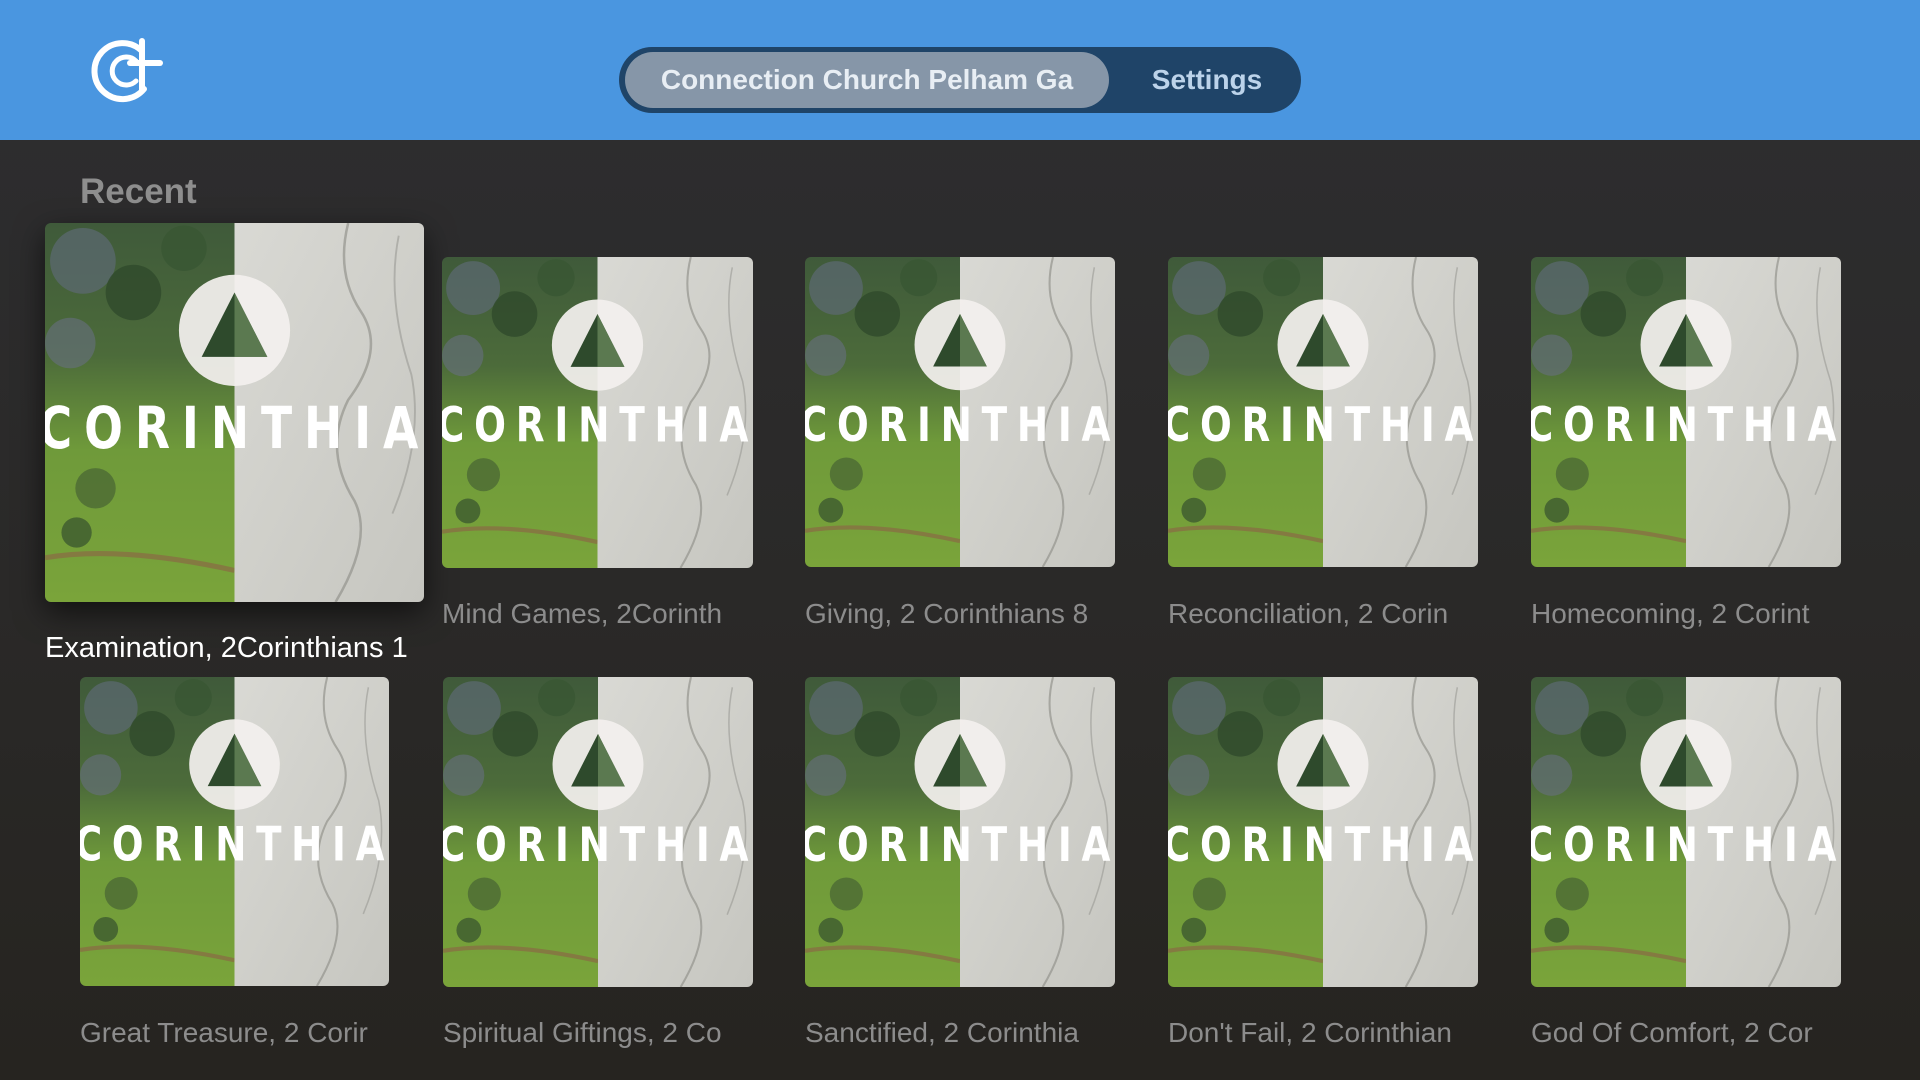  What do you see at coordinates (224, 1032) in the screenshot?
I see `sermon-title: Great Treasure, 2 Corir` at bounding box center [224, 1032].